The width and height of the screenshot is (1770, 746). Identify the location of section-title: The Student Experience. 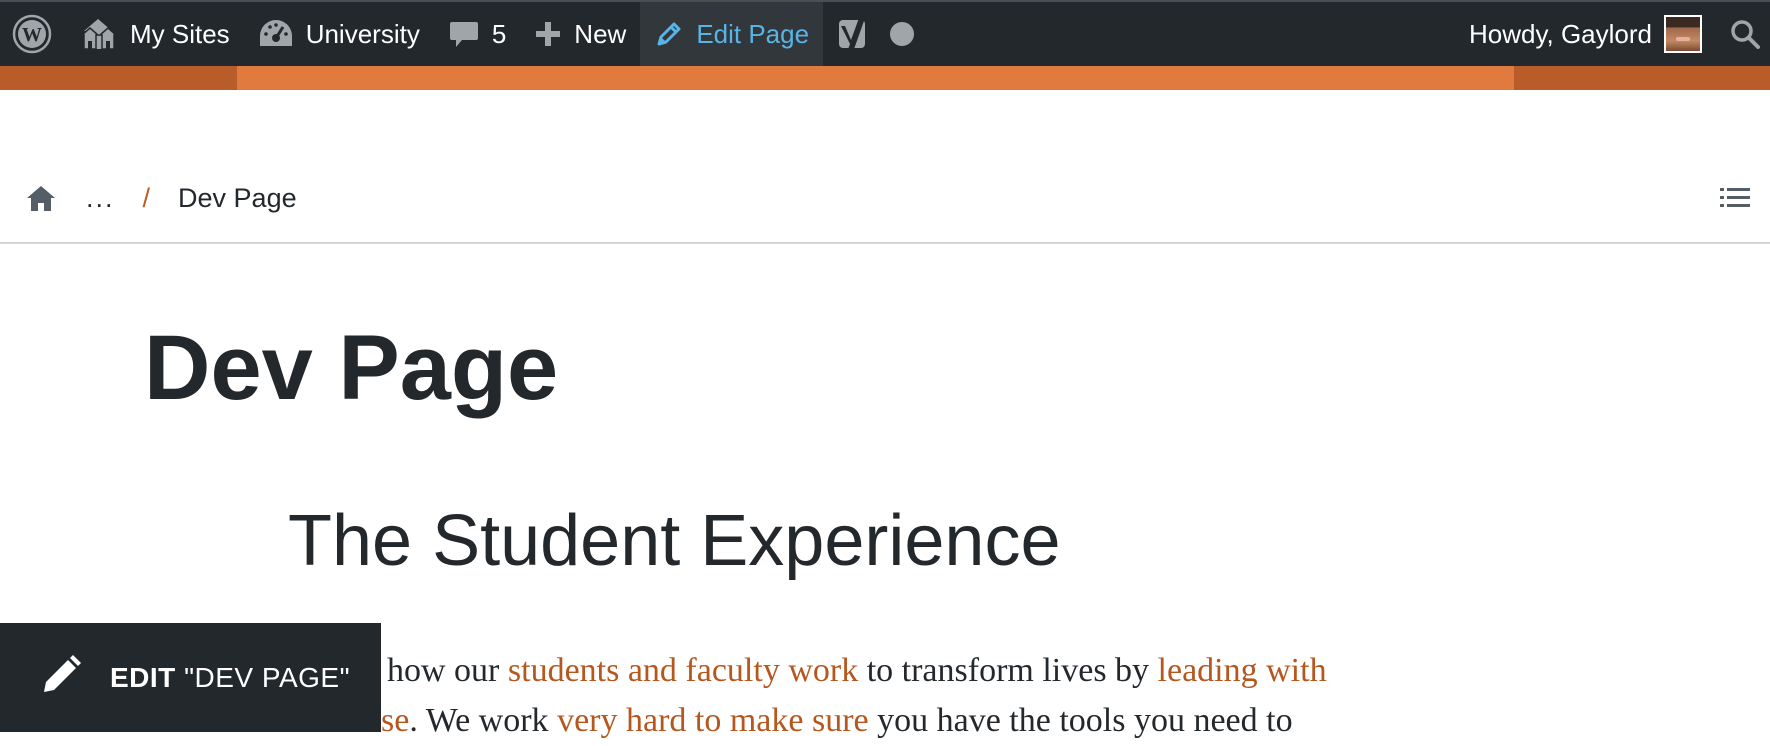
(674, 541).